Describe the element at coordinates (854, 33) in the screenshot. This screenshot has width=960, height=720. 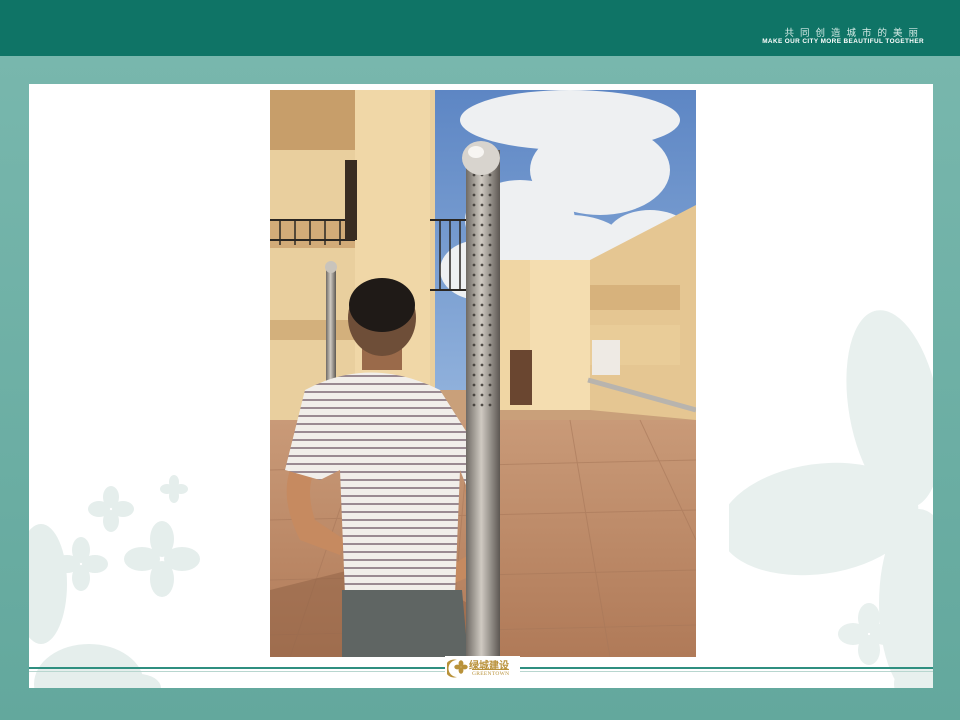
I see `slogan-chinese: 共同创造城市的美丽` at that location.